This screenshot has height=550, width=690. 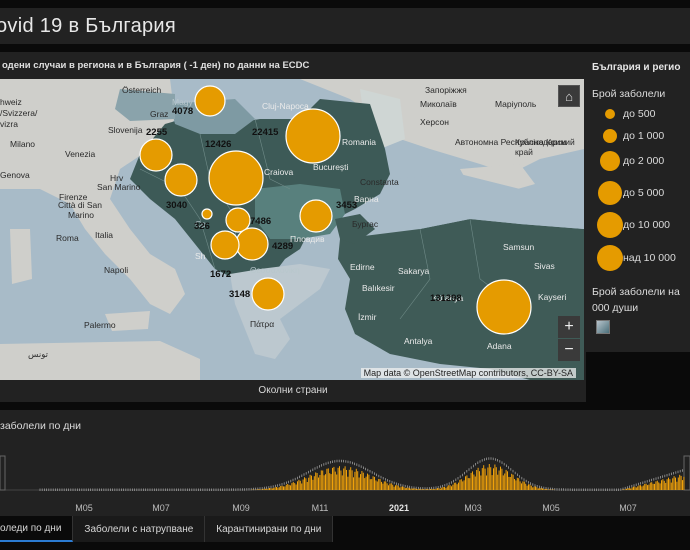 What do you see at coordinates (37, 529) in the screenshot?
I see `tab-cases-per-day: оледи по дни` at bounding box center [37, 529].